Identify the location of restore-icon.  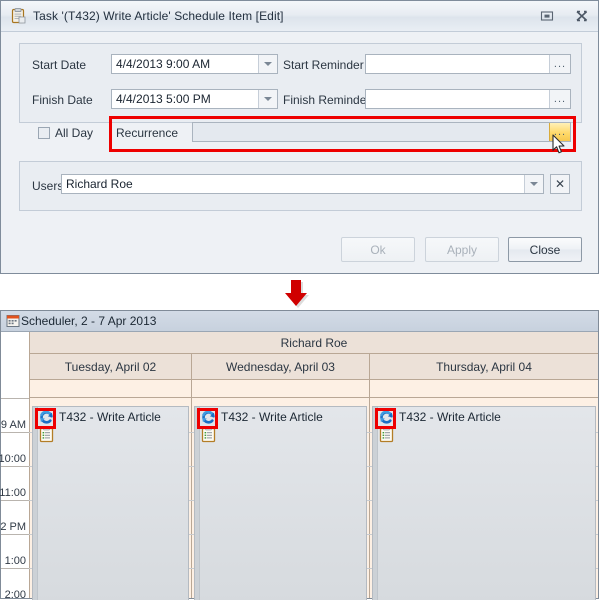
(546, 16).